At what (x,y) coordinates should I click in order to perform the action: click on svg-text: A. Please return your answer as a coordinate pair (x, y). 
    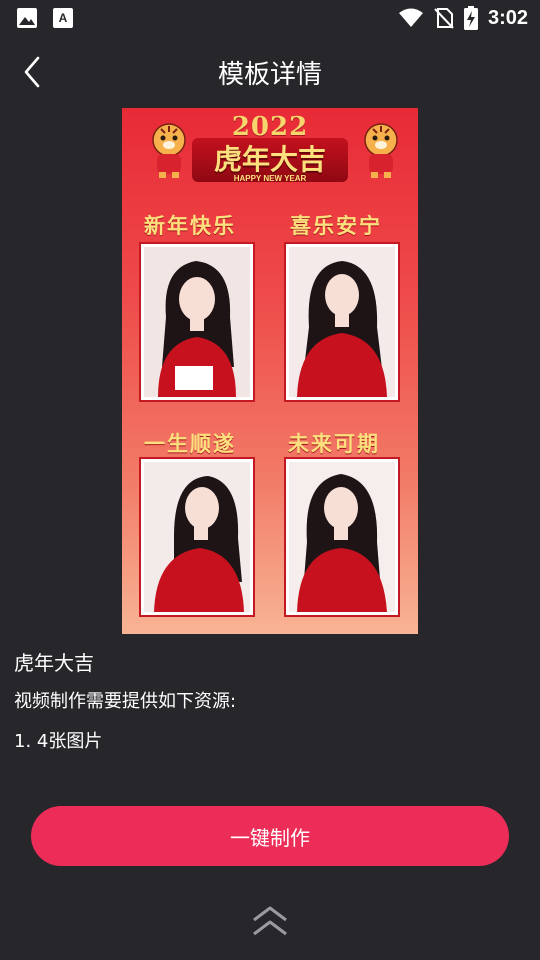
    Looking at the image, I should click on (63, 18).